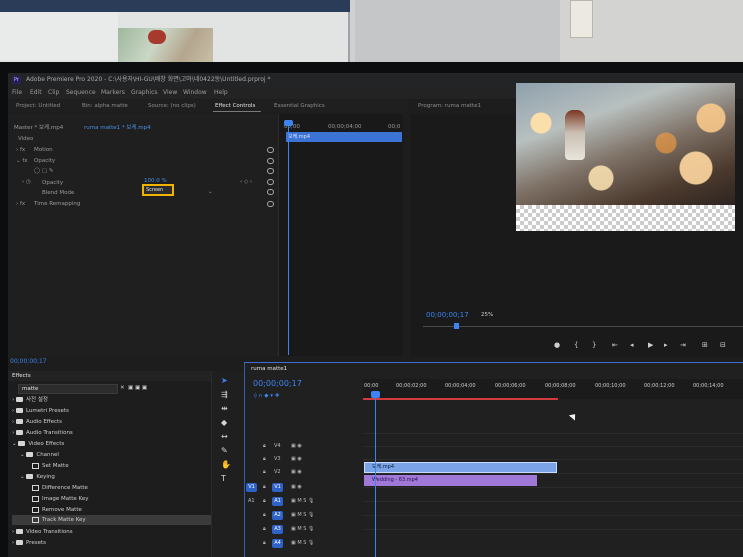 The image size is (743, 557). I want to click on ec-timecode: 00;00;00;17, so click(28, 362).